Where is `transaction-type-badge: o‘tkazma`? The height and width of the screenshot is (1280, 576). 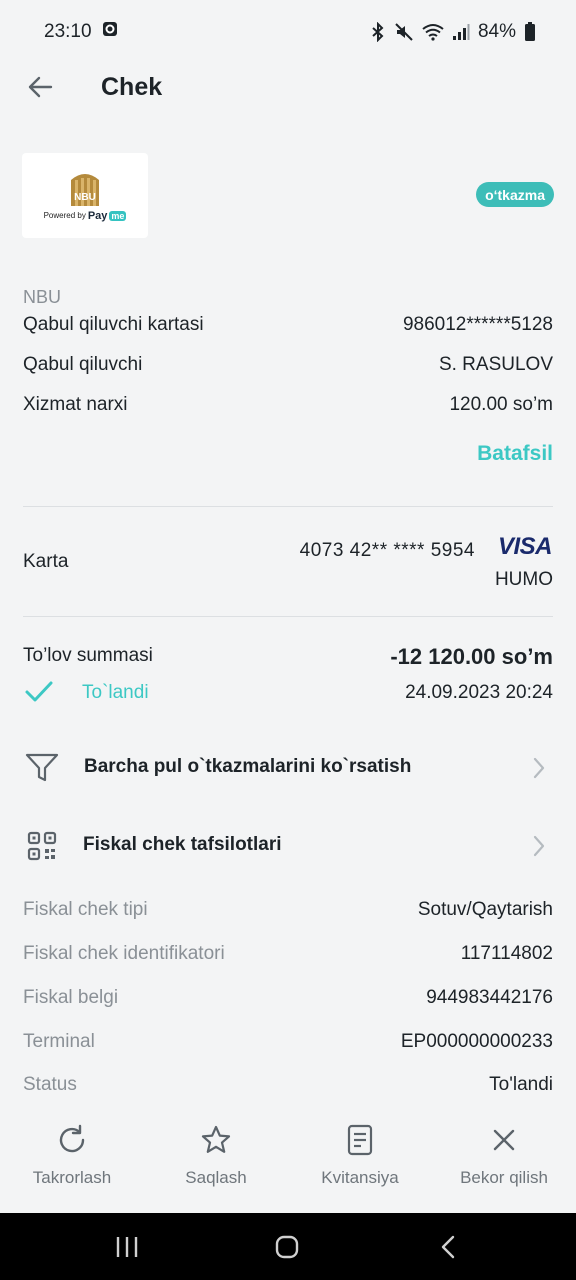 transaction-type-badge: o‘tkazma is located at coordinates (515, 194).